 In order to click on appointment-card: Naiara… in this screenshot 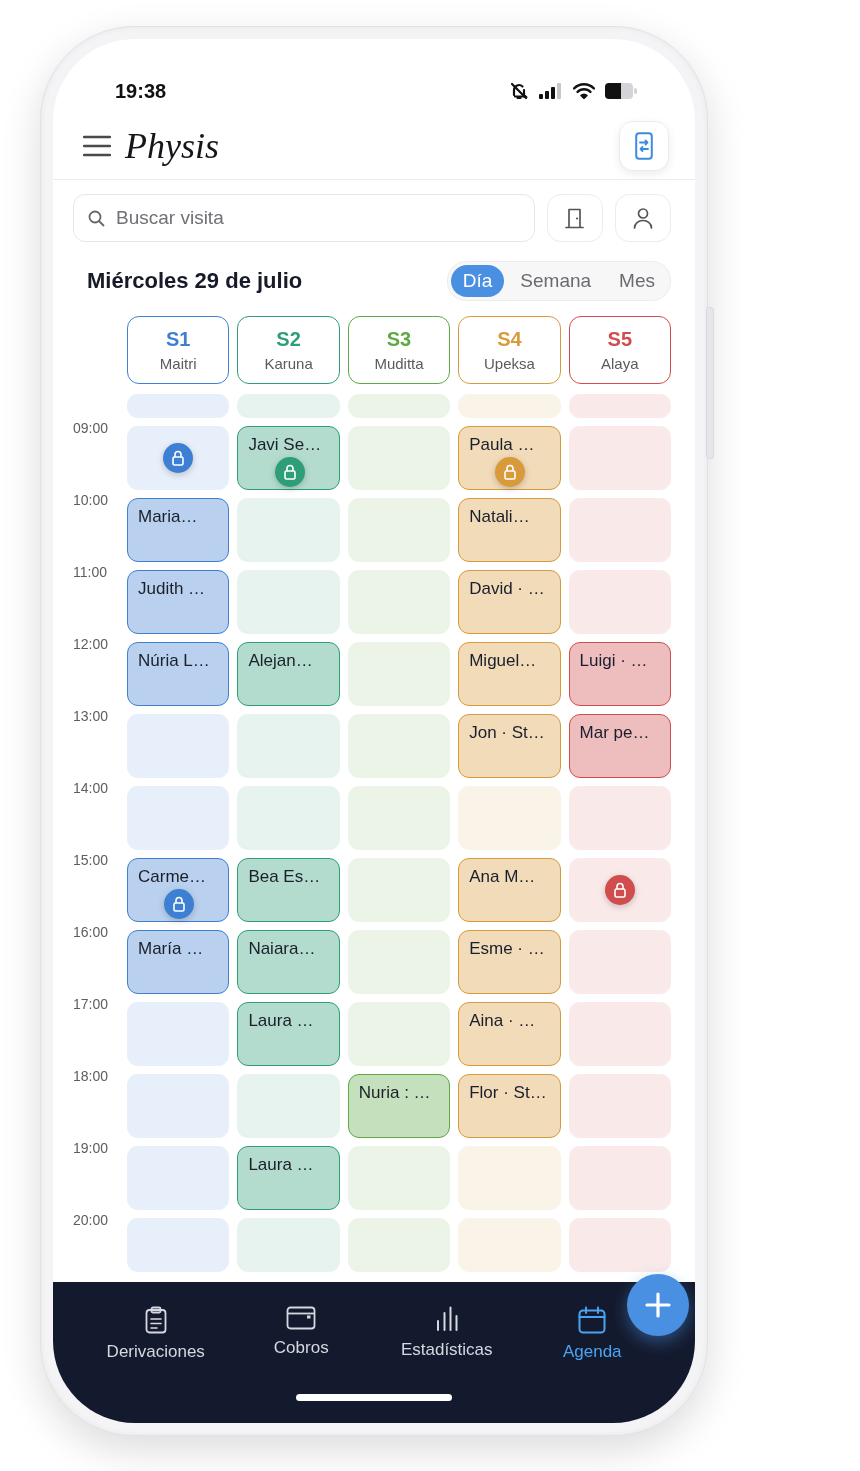, I will do `click(288, 962)`.